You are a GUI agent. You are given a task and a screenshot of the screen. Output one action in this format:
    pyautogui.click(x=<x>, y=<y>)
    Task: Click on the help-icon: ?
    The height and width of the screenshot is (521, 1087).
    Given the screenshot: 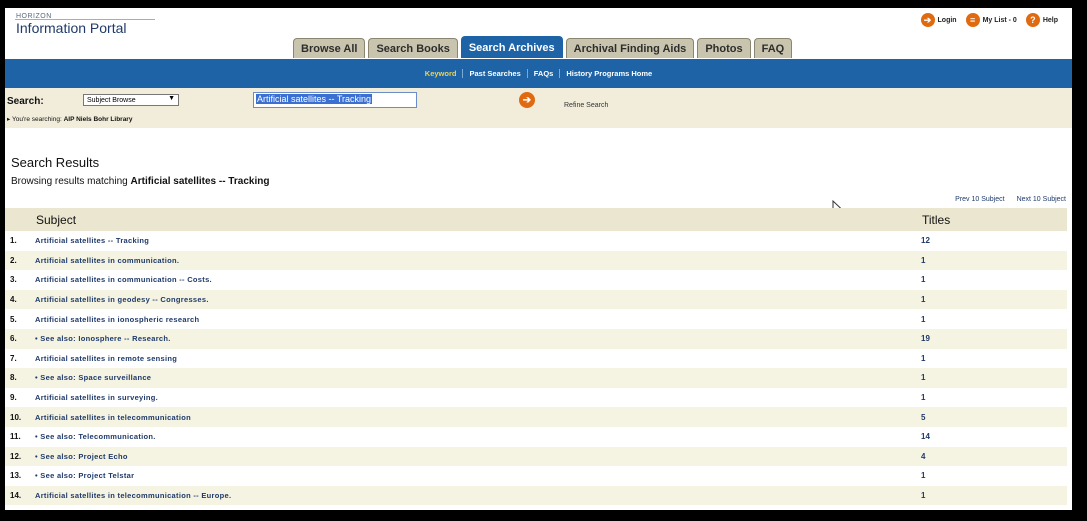 What is the action you would take?
    pyautogui.click(x=1032, y=20)
    